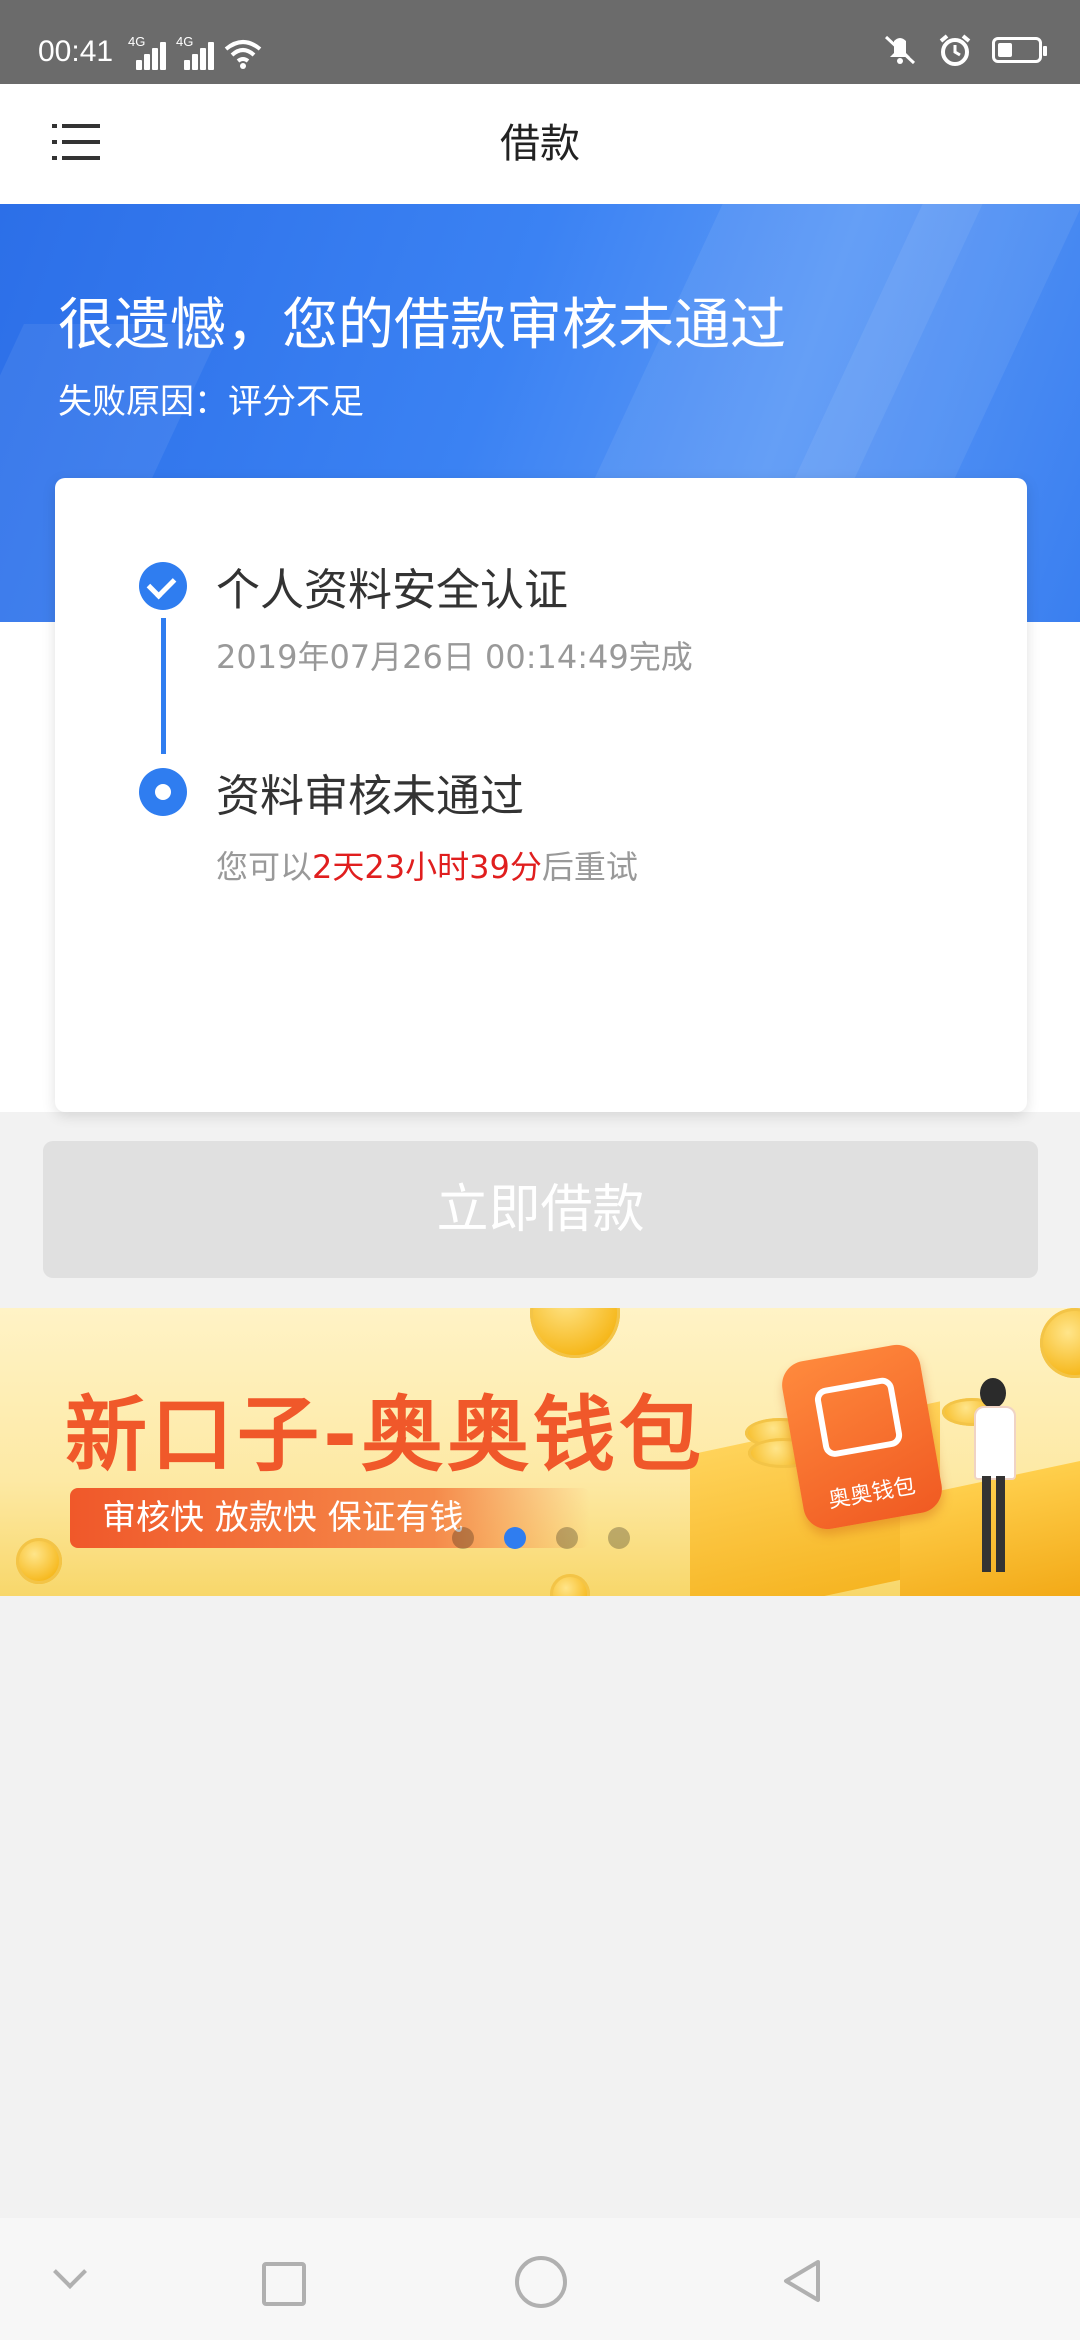 The height and width of the screenshot is (2340, 1080). I want to click on mute-vibrate-icon, so click(900, 50).